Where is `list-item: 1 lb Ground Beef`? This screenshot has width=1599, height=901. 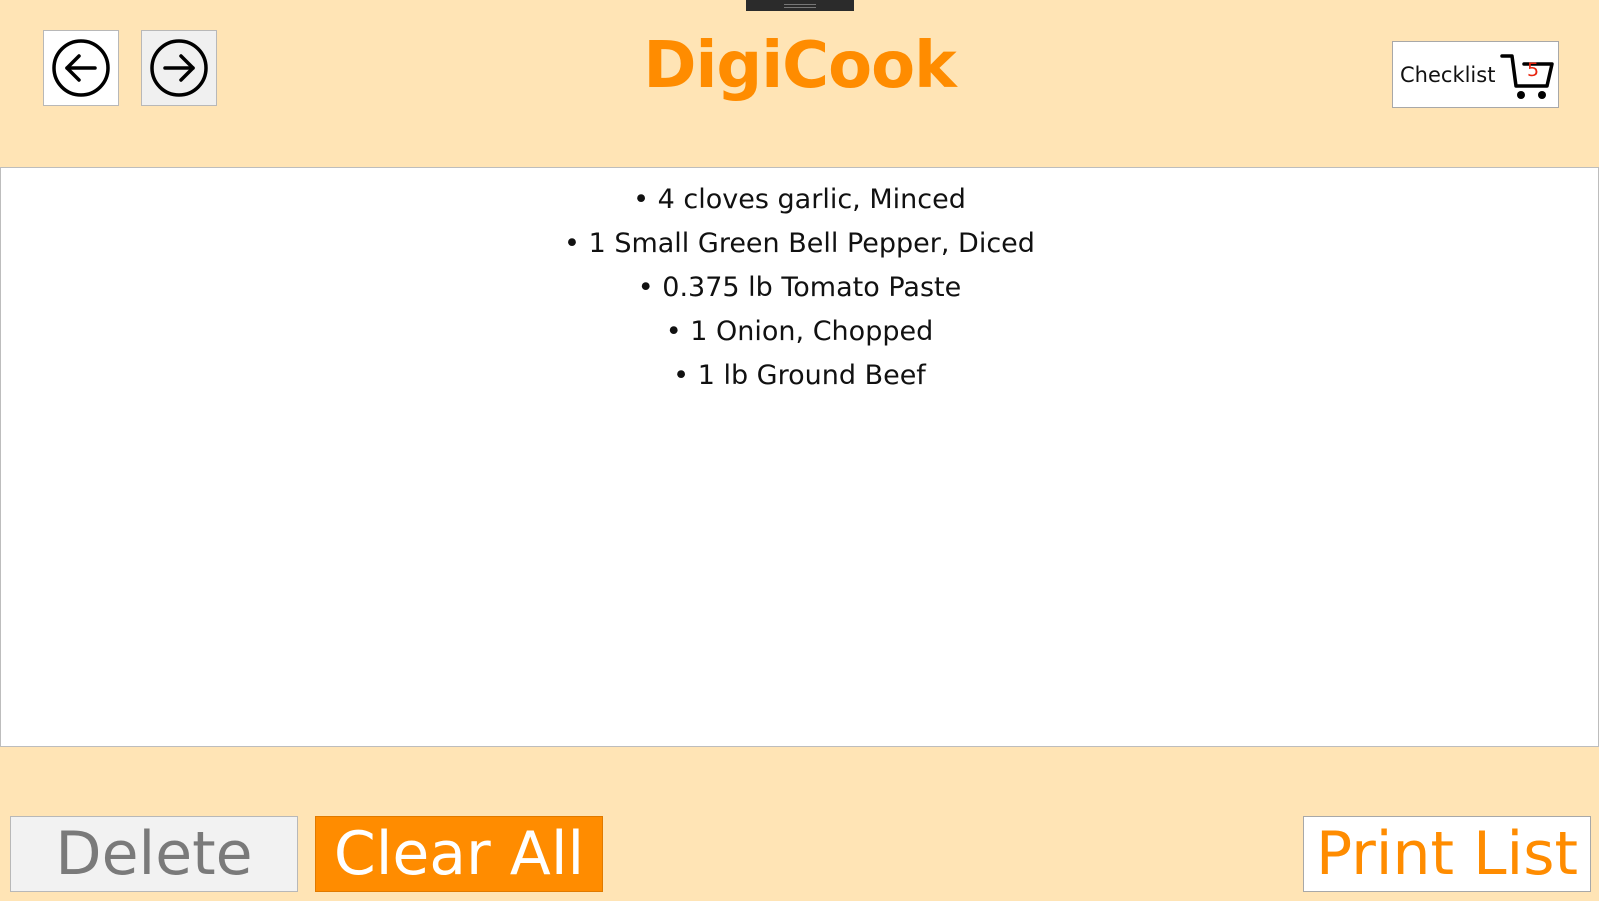 list-item: 1 lb Ground Beef is located at coordinates (799, 376).